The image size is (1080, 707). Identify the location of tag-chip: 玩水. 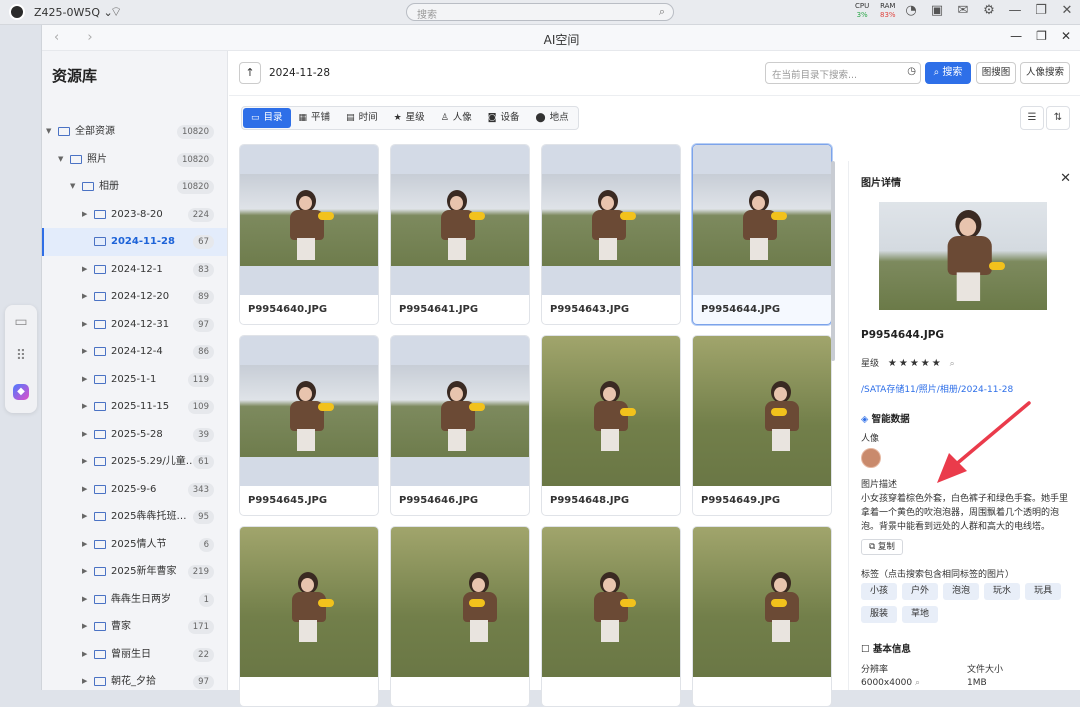
(1002, 591).